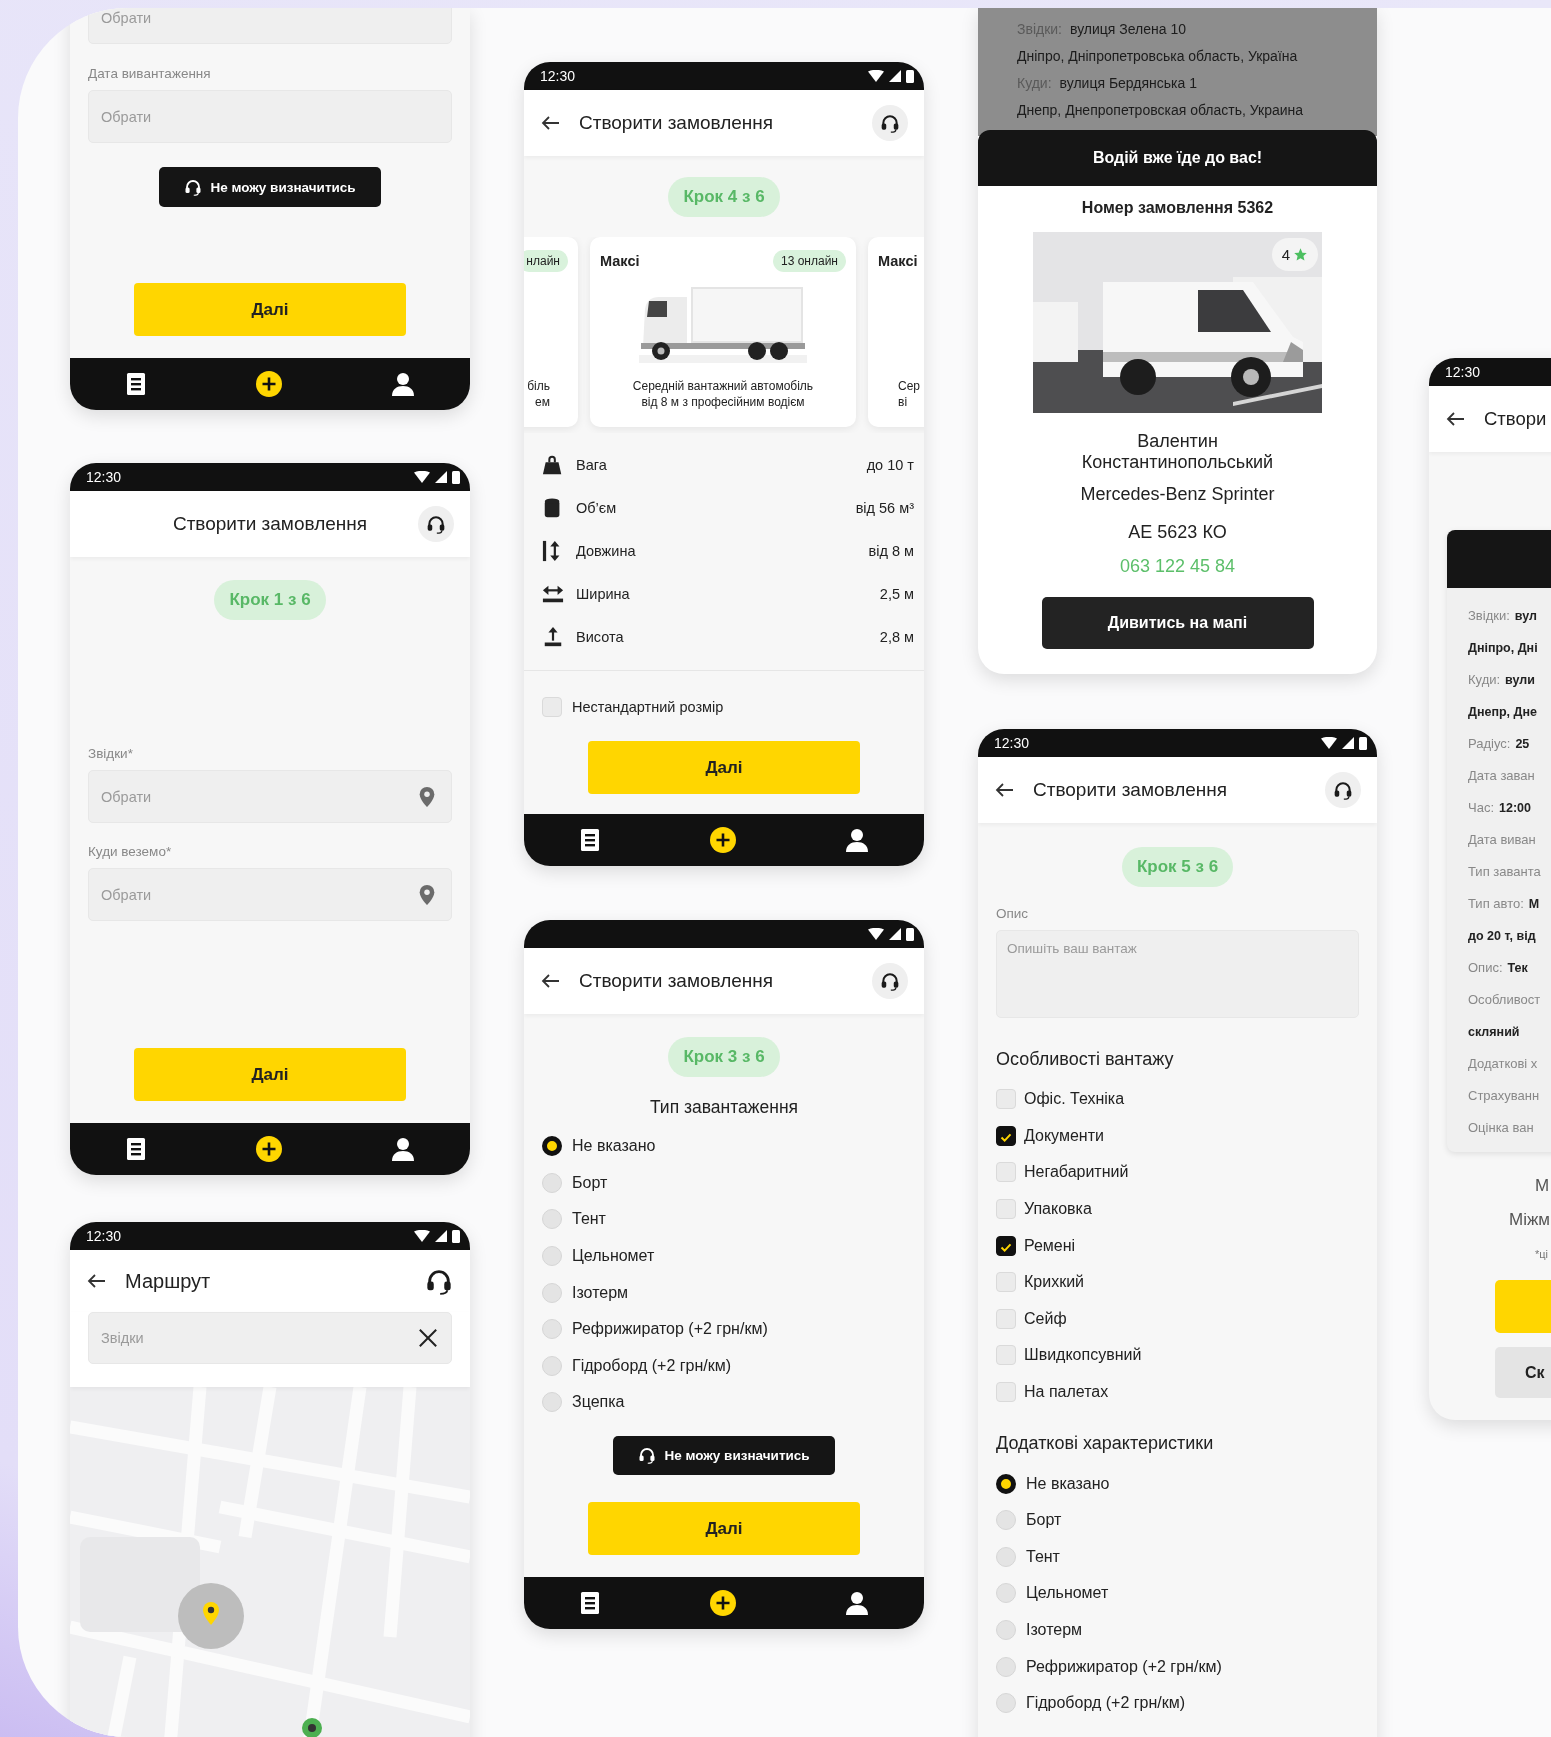  I want to click on vehicle-description: ем, so click(542, 402).